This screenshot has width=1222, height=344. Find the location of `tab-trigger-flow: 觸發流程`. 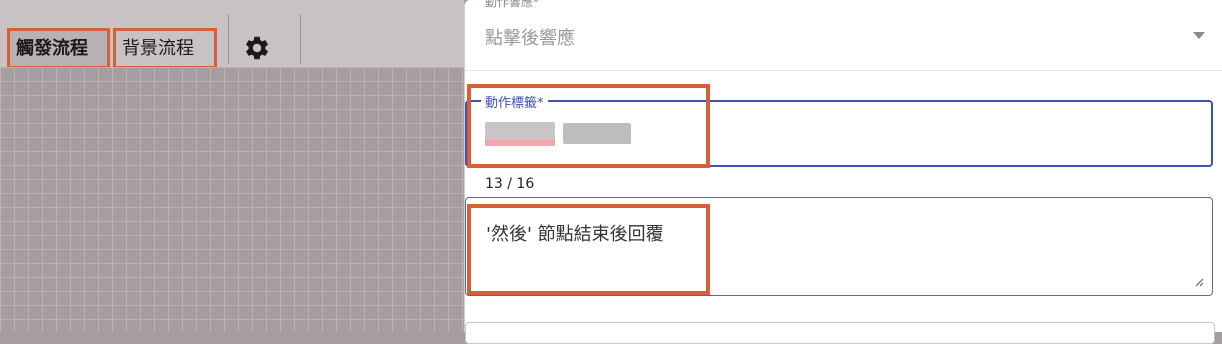

tab-trigger-flow: 觸發流程 is located at coordinates (58, 48).